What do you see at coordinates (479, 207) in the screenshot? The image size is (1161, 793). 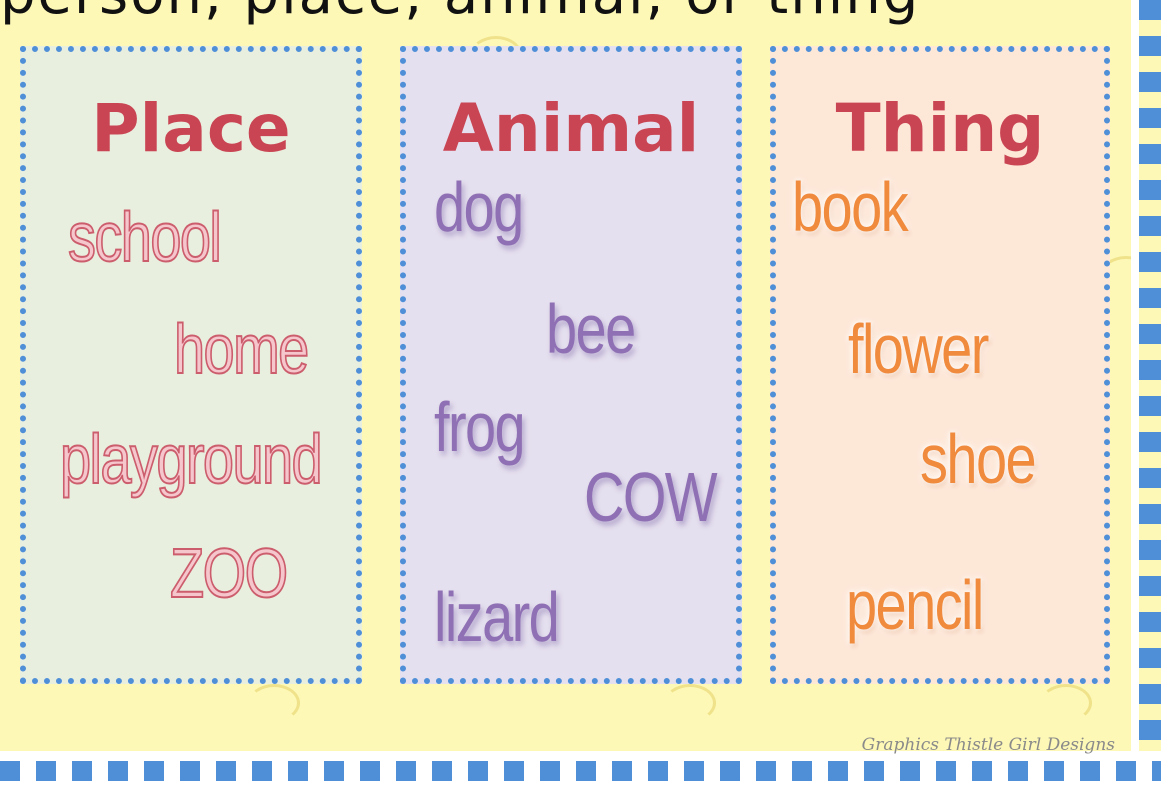 I see `word-item: dog` at bounding box center [479, 207].